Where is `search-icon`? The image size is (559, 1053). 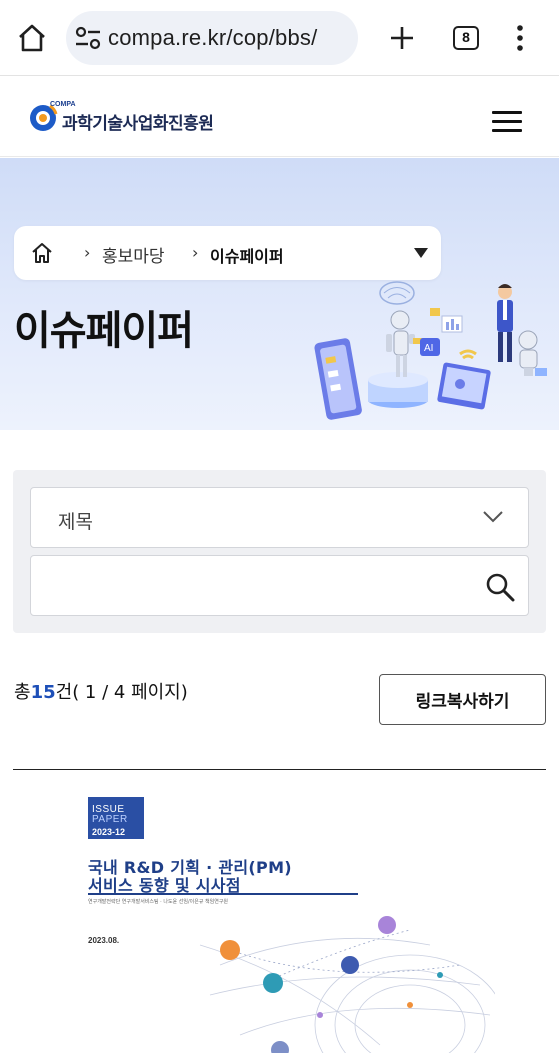
search-icon is located at coordinates (500, 587).